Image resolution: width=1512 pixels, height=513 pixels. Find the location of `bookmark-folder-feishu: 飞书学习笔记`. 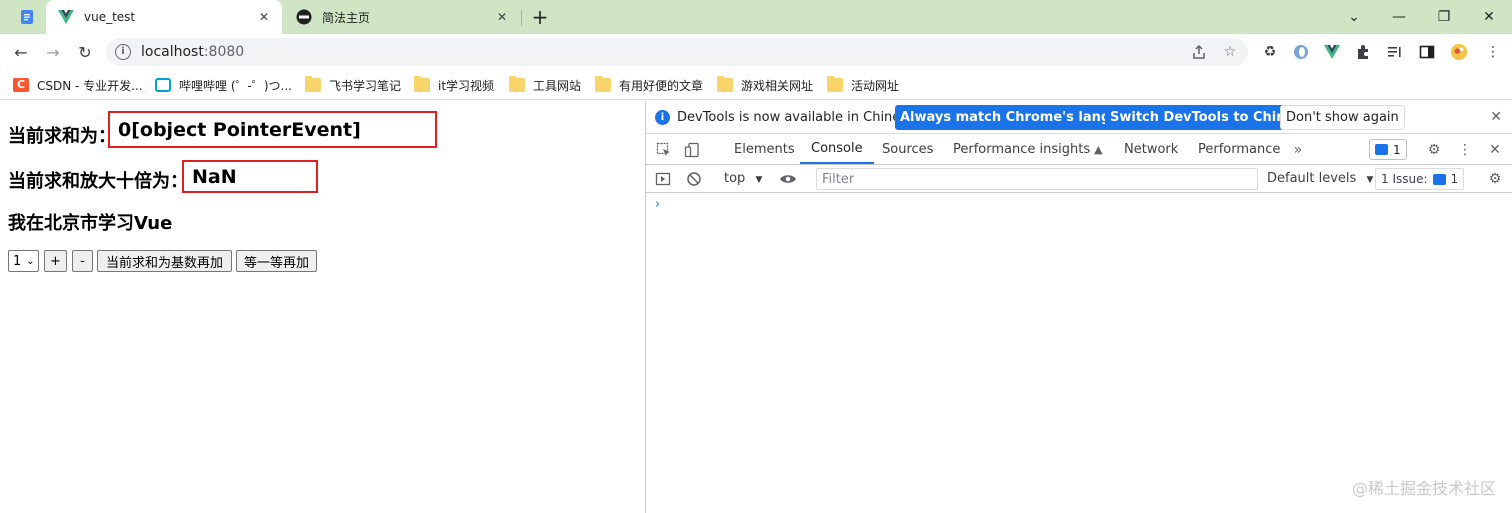

bookmark-folder-feishu: 飞书学习笔记 is located at coordinates (353, 85).